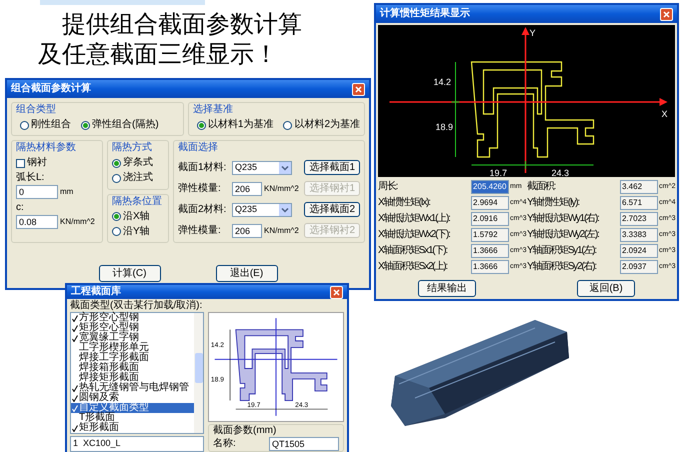 This screenshot has width=680, height=452. What do you see at coordinates (96, 292) in the screenshot?
I see `window-title: 工程截面库` at bounding box center [96, 292].